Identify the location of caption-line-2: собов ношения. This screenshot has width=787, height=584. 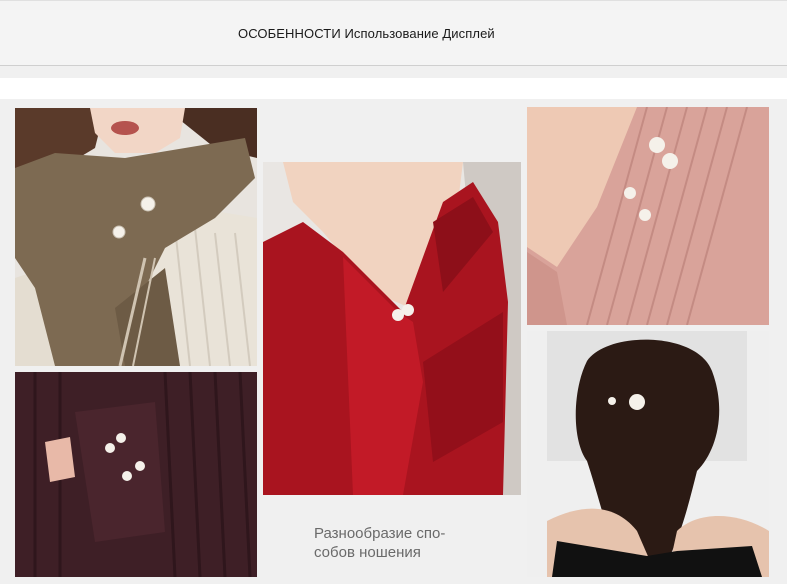
(367, 552).